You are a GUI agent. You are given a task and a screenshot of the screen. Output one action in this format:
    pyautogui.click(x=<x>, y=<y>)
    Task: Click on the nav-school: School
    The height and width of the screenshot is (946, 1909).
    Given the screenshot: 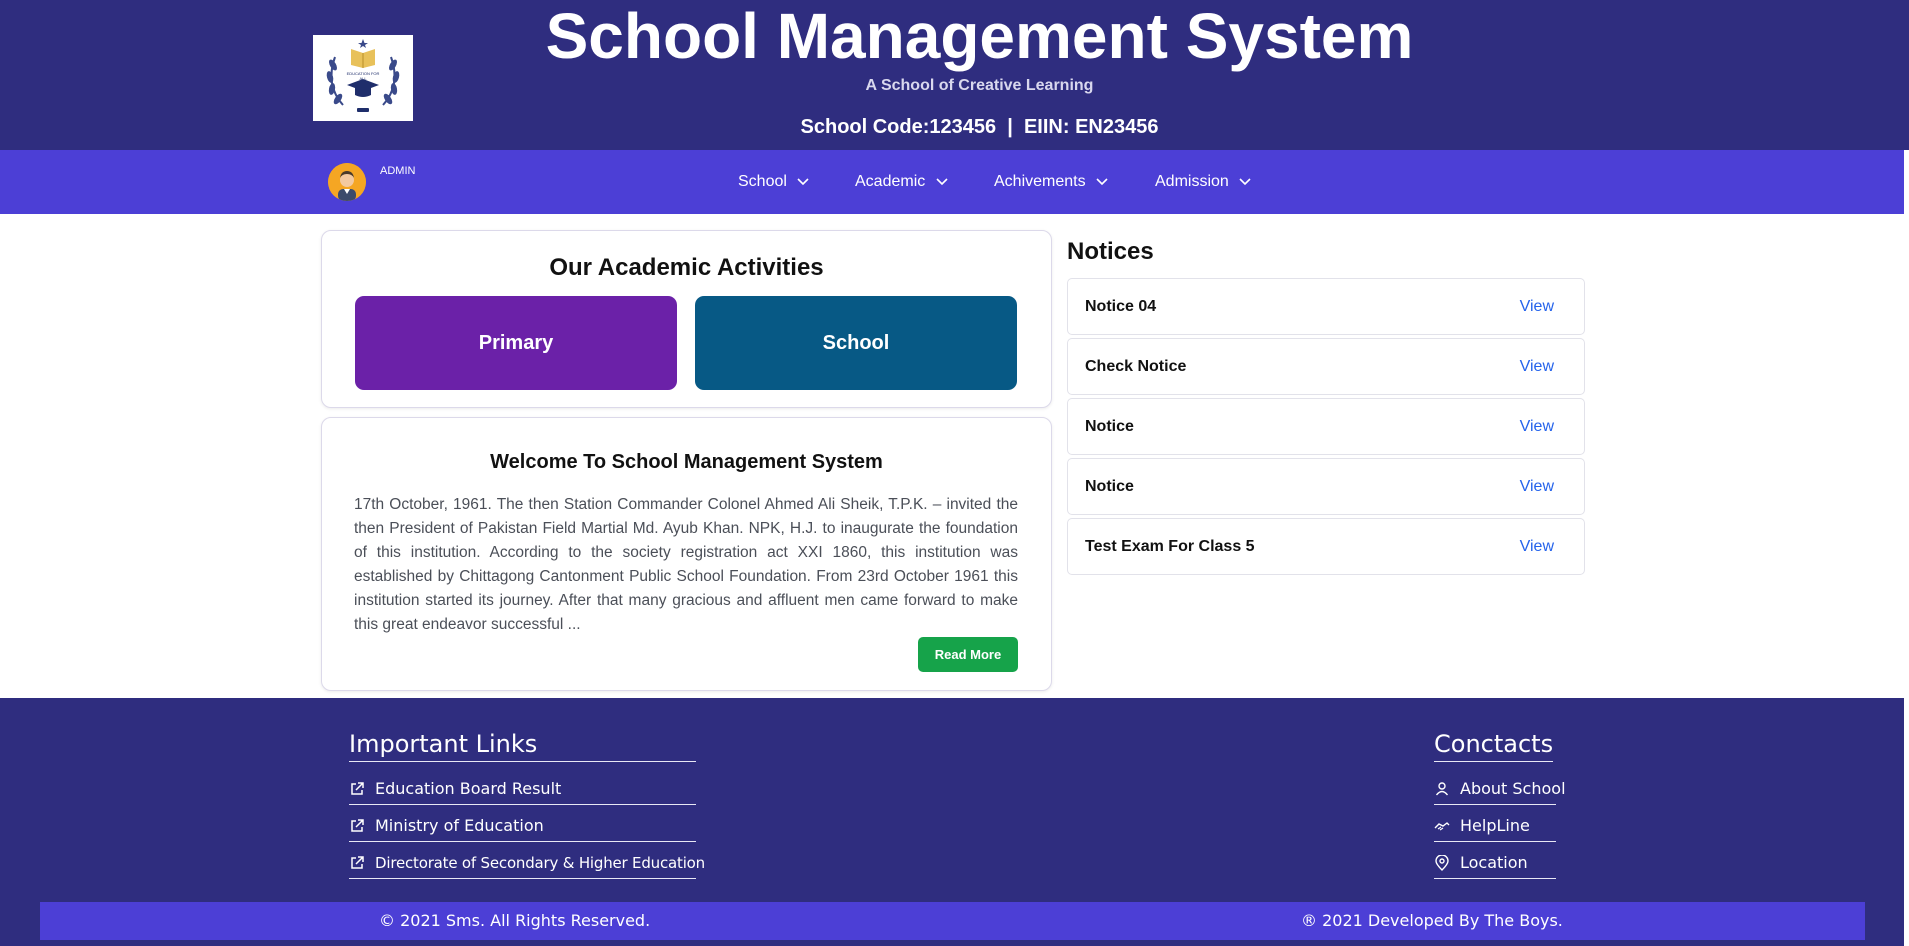 What is the action you would take?
    pyautogui.click(x=773, y=182)
    